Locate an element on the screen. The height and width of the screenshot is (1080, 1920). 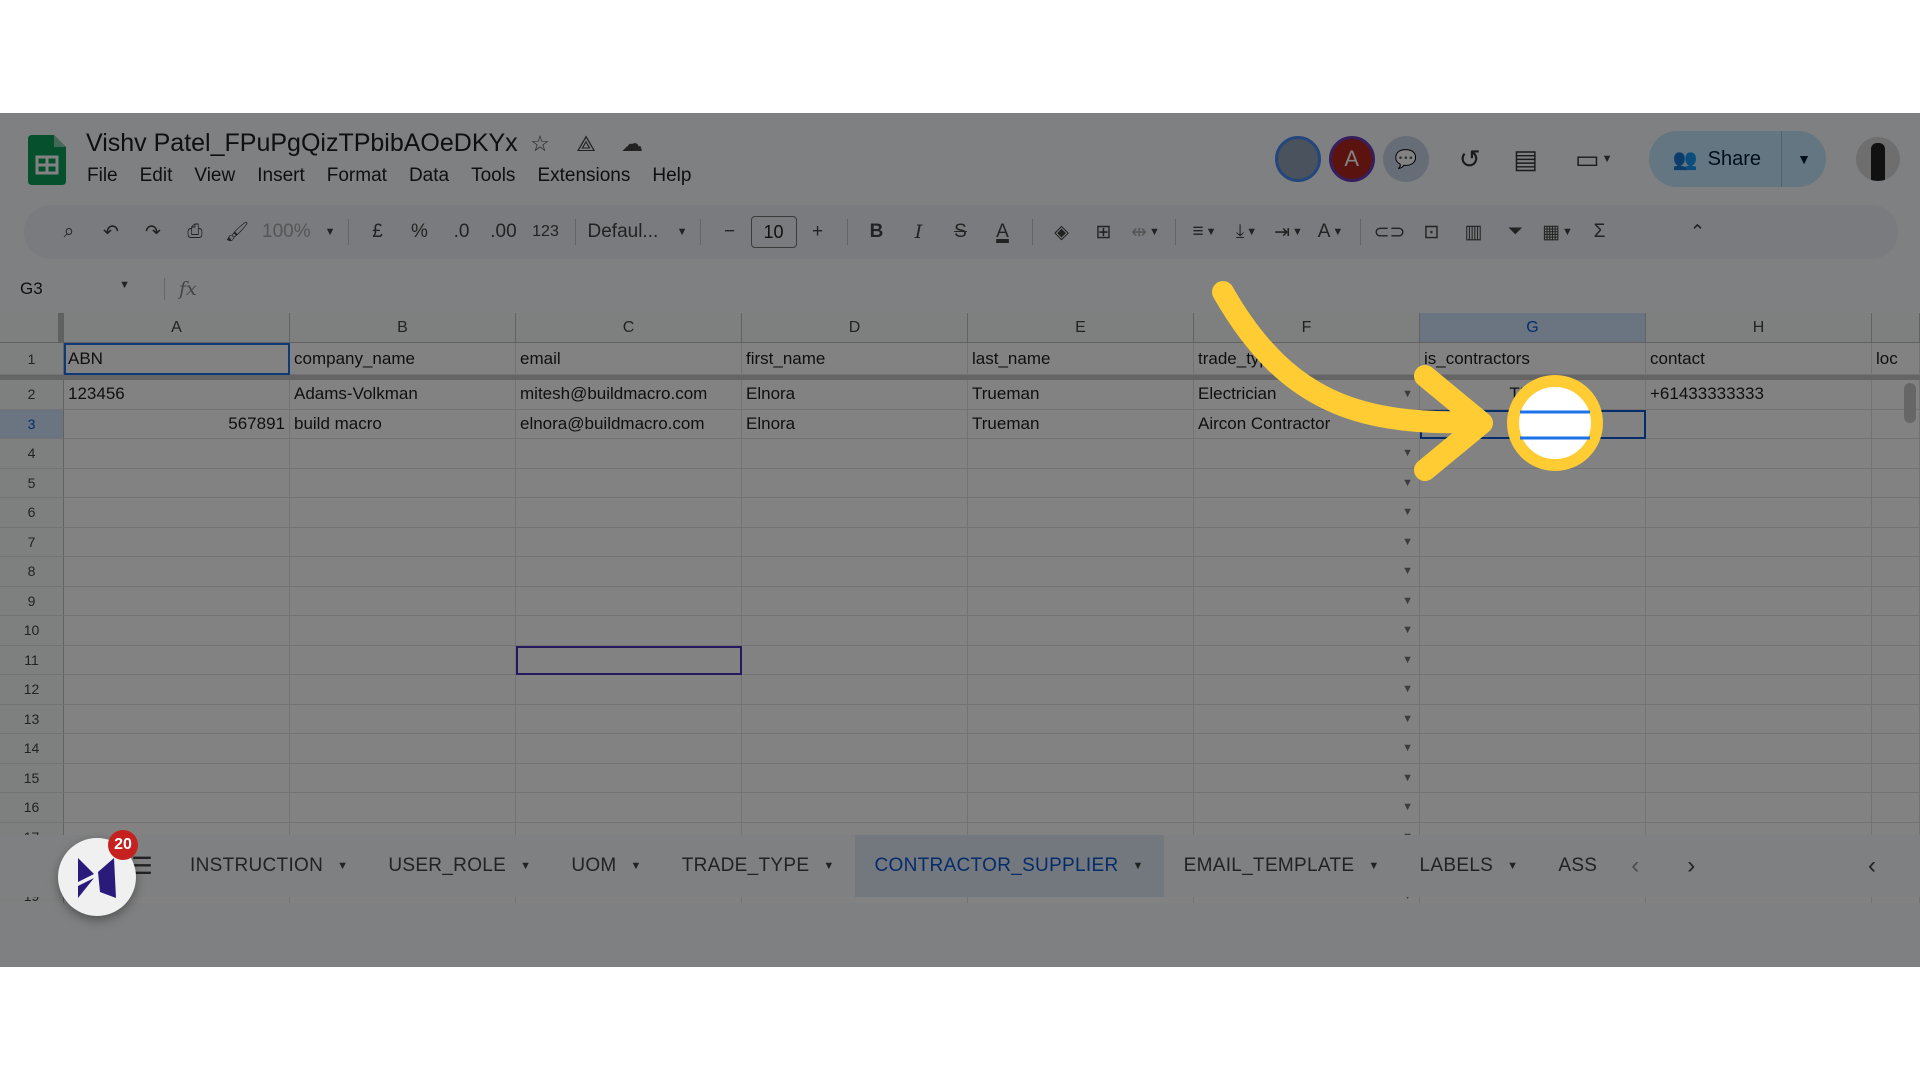
undo-icon: ↶ is located at coordinates (111, 232).